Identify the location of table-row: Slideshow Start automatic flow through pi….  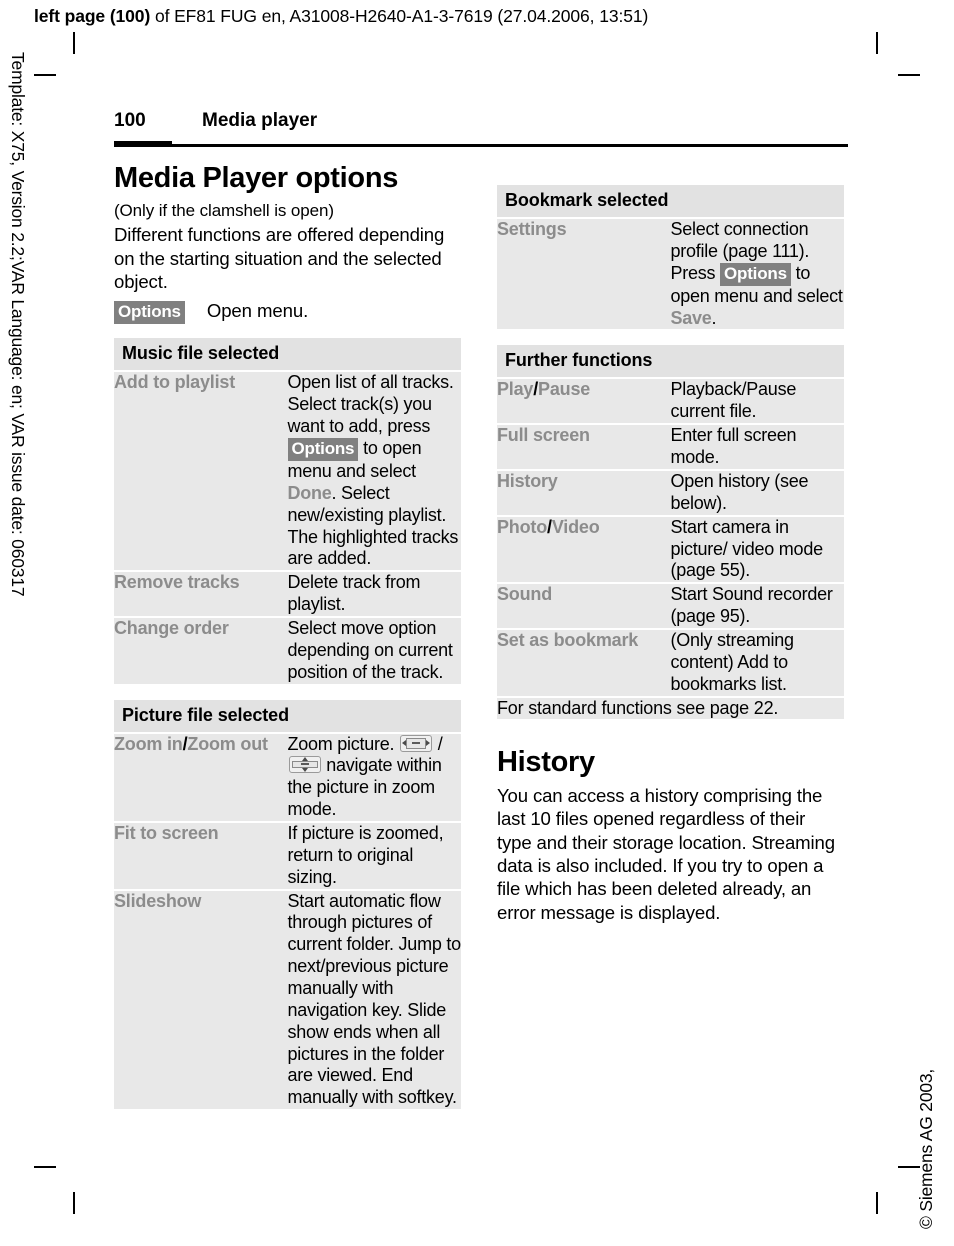
(287, 1000).